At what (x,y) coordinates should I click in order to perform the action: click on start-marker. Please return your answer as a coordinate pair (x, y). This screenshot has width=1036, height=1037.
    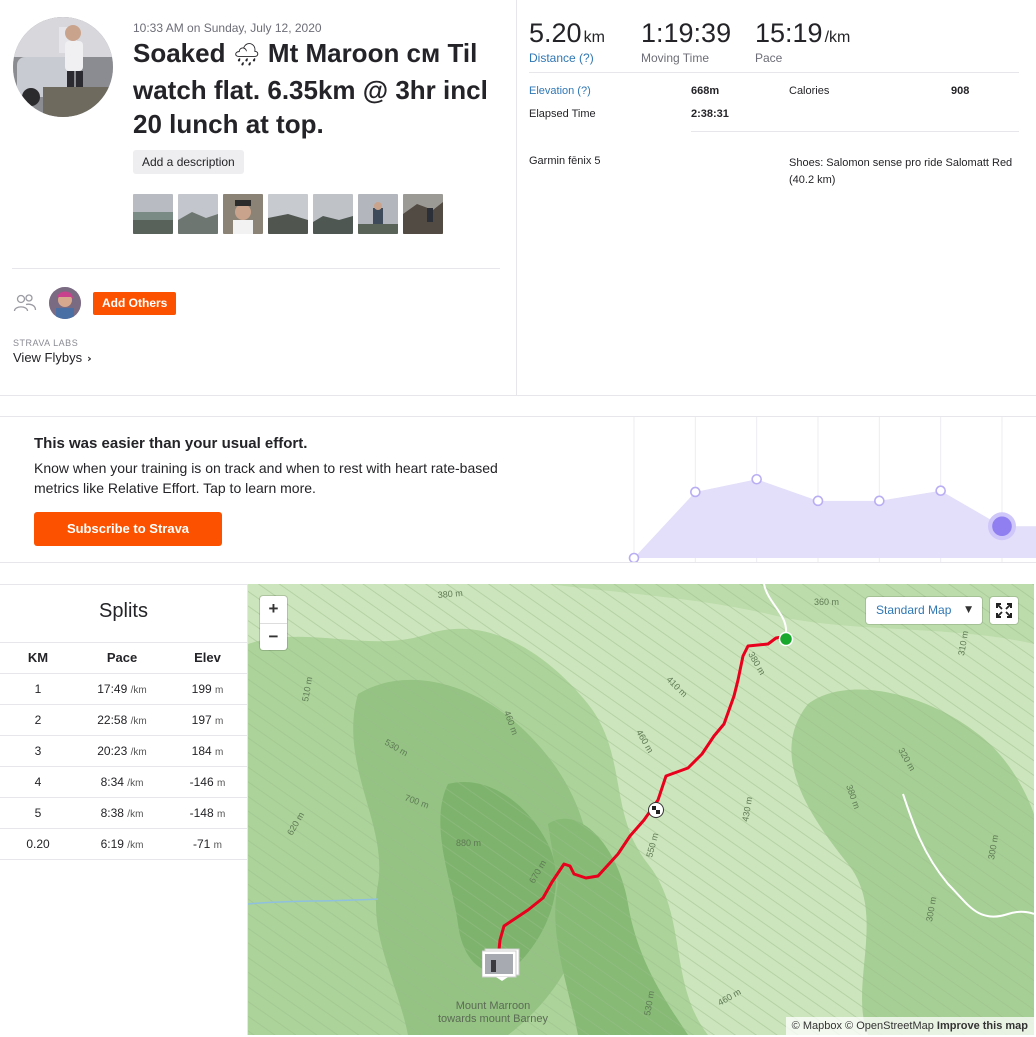
    Looking at the image, I should click on (786, 639).